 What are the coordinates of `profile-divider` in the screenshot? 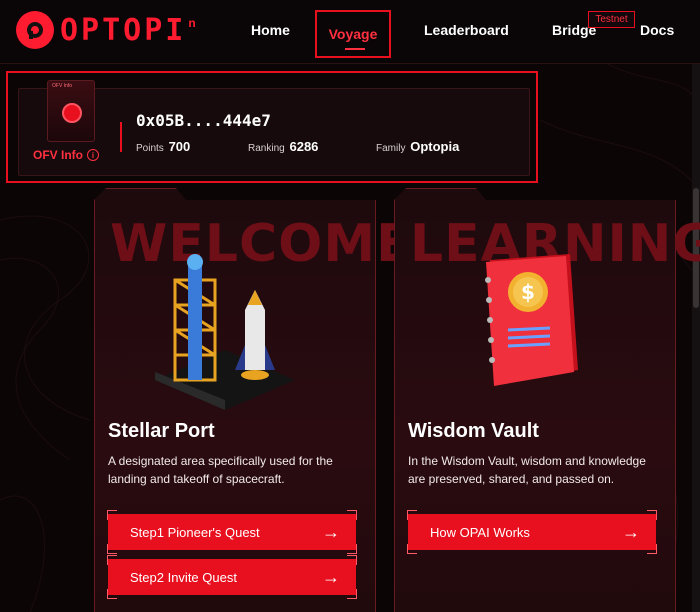 It's located at (121, 137).